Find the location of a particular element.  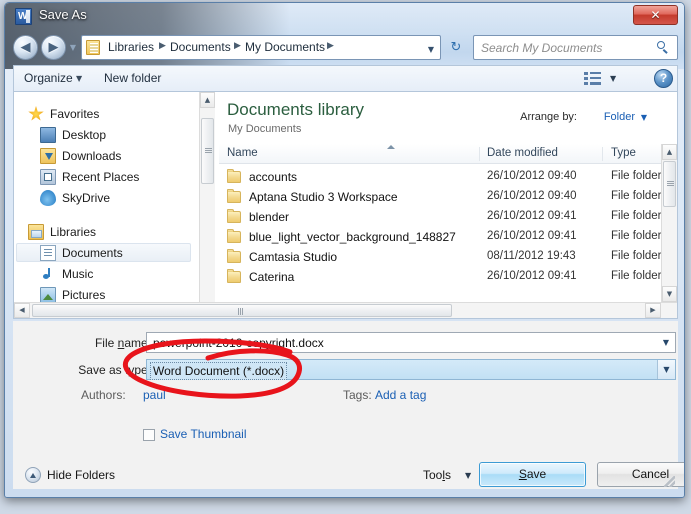

table-row: accounts 26/10/2012 09:40 File folder is located at coordinates (448, 177).